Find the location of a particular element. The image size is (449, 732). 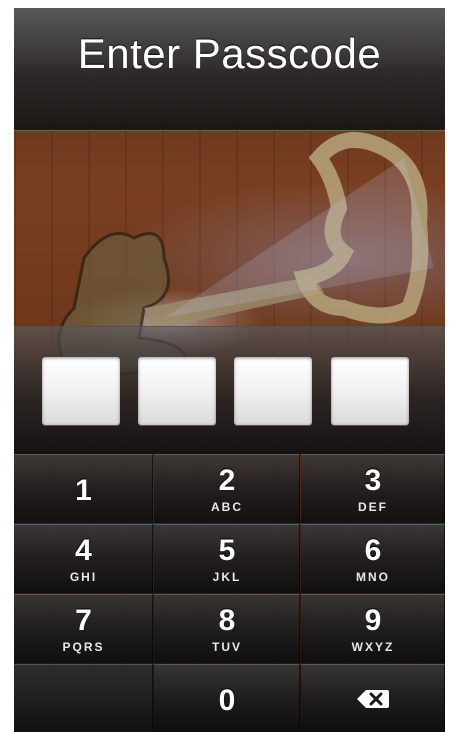

key-digit: 6 is located at coordinates (373, 550).